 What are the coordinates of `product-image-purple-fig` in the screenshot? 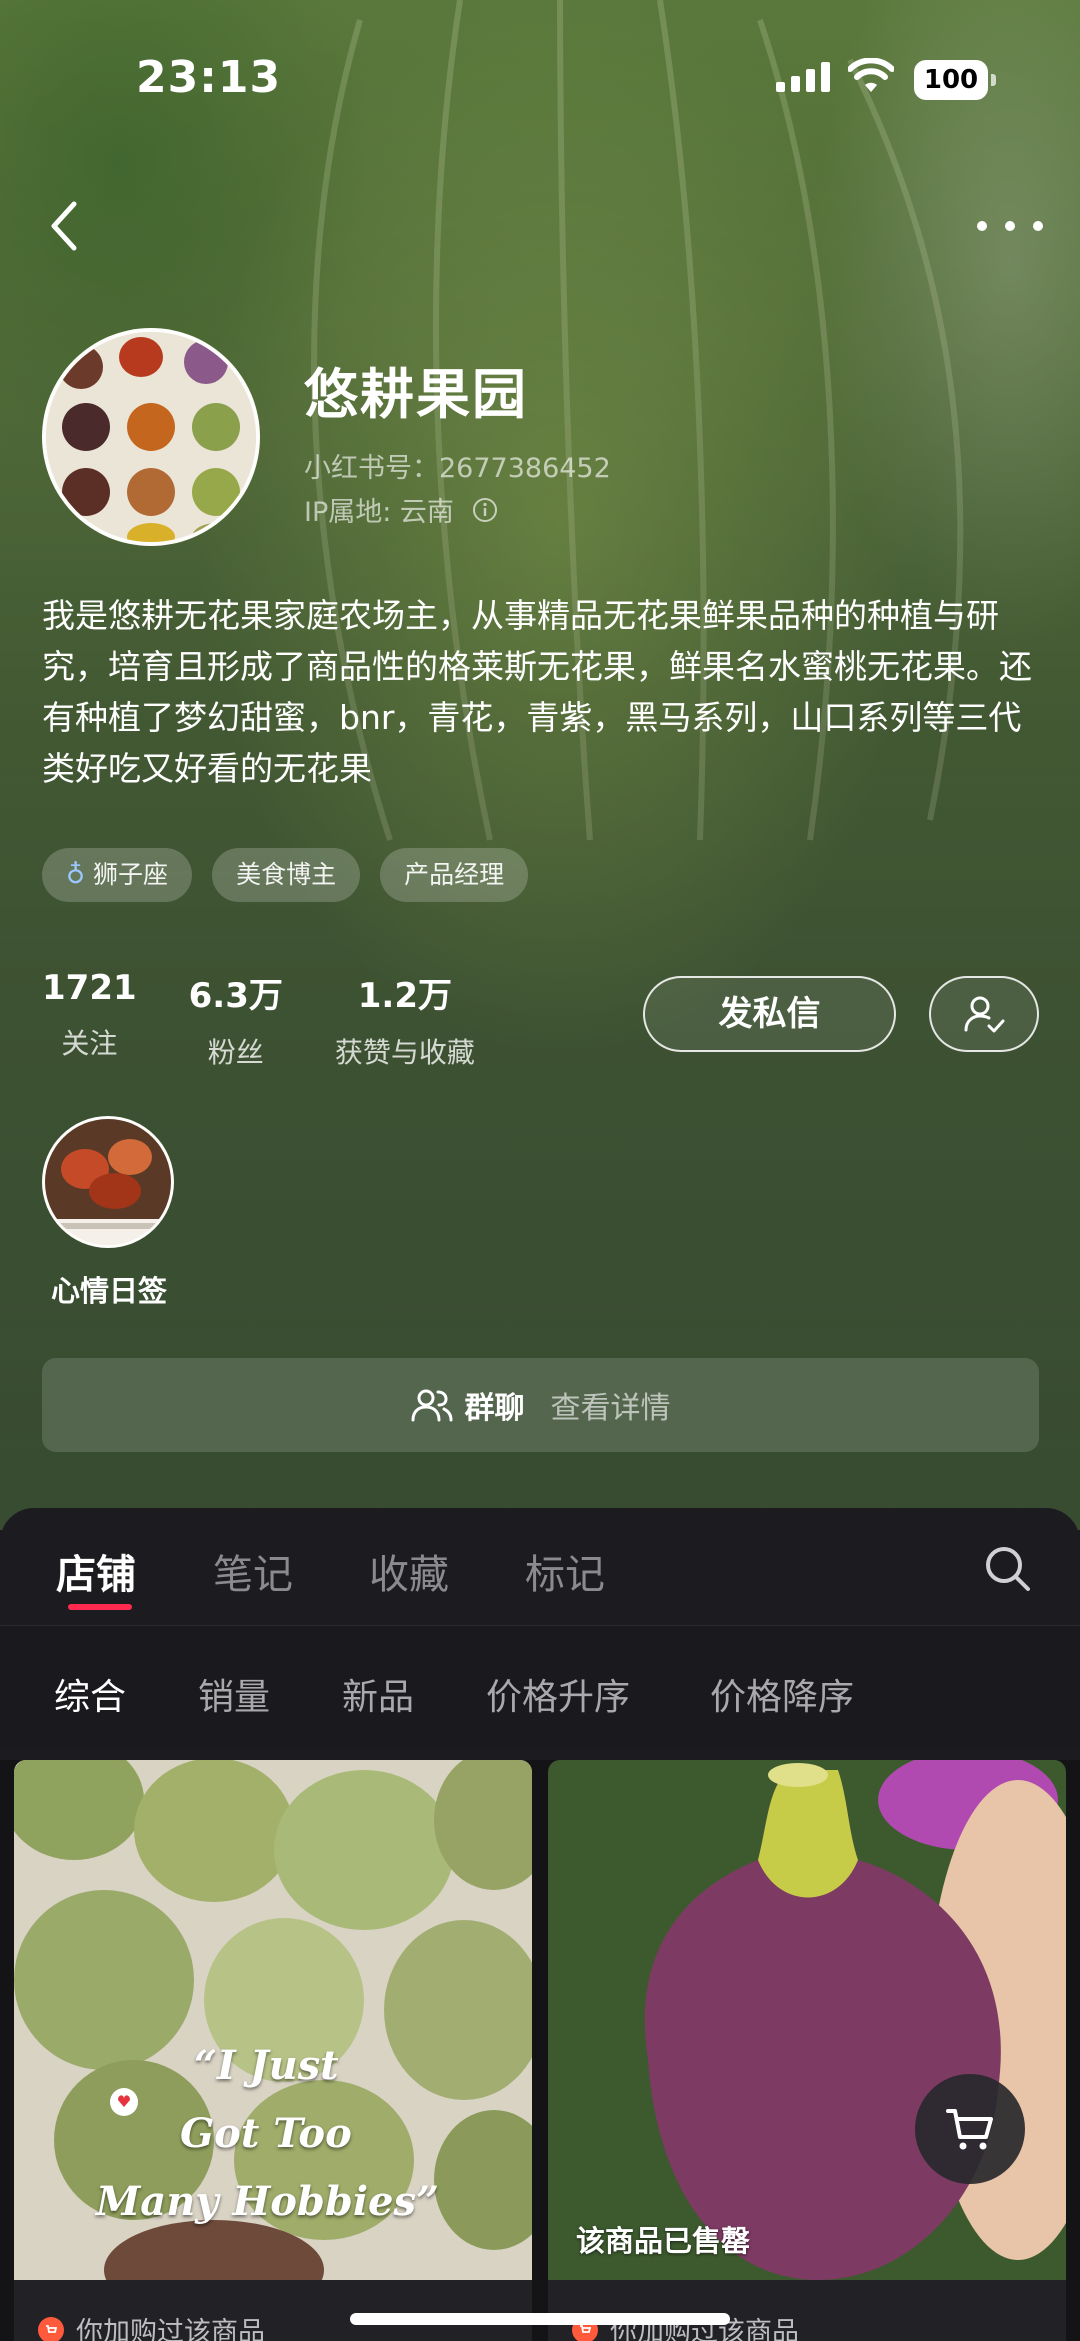 It's located at (807, 2020).